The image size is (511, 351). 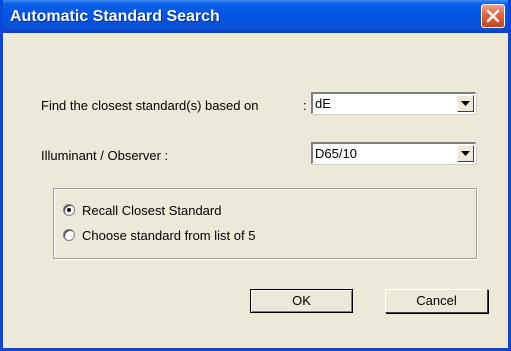 I want to click on closest-basis-select: dE, so click(x=393, y=103).